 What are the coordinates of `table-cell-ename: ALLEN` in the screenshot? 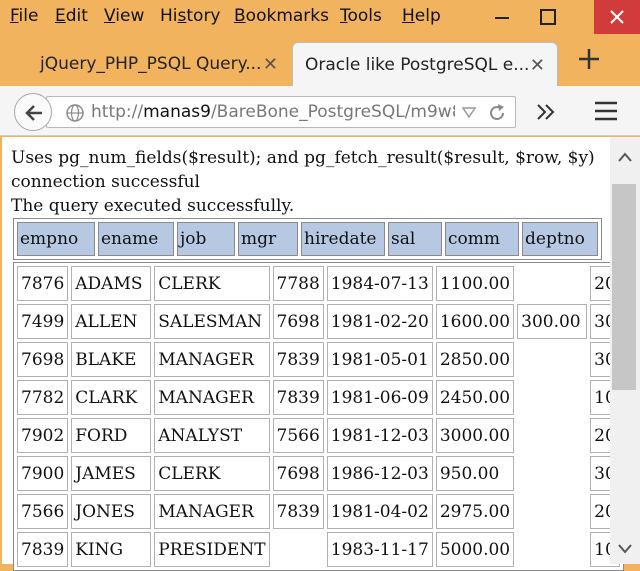 It's located at (111, 321).